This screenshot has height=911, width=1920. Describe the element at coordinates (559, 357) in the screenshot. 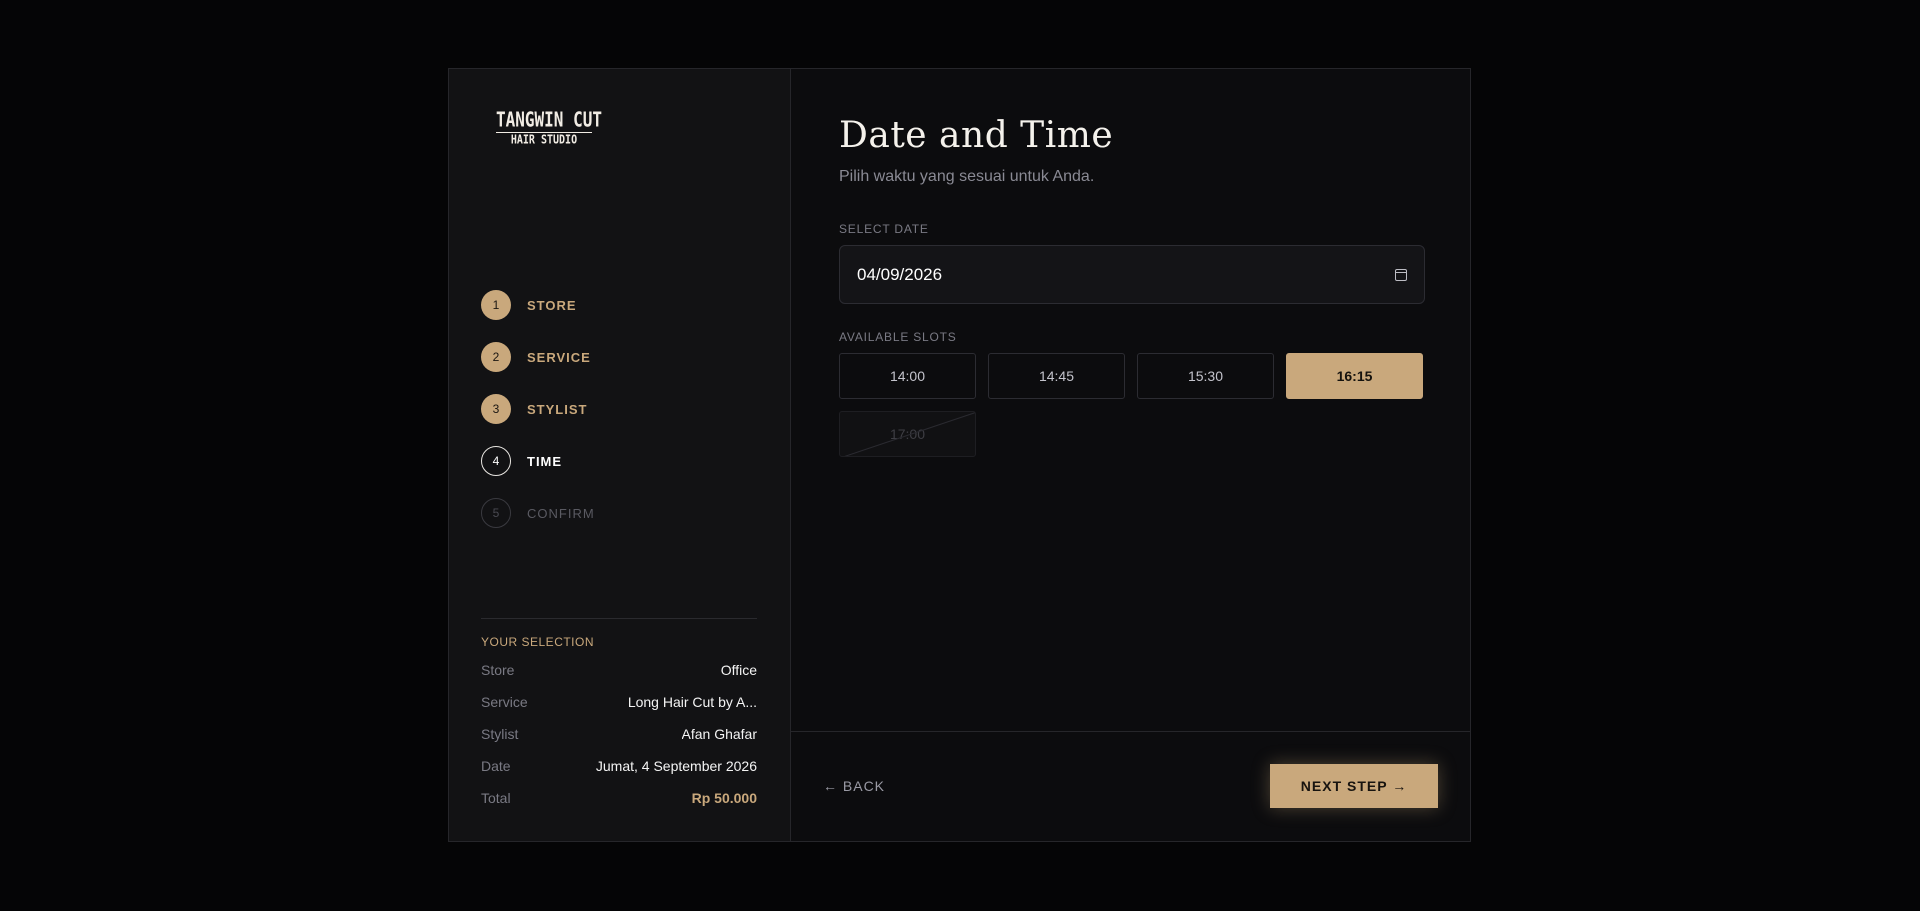

I see `step-label: SERVICE` at that location.